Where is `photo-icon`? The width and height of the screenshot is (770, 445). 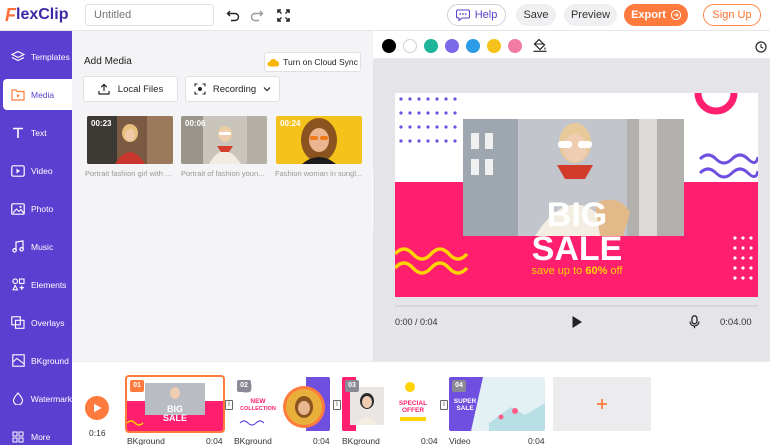
photo-icon is located at coordinates (18, 208).